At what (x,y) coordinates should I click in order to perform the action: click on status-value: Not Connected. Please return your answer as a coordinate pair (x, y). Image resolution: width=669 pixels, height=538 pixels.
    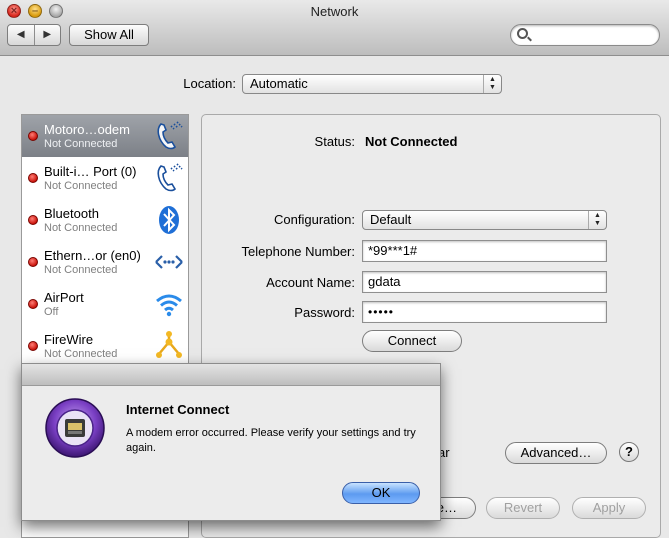
    Looking at the image, I should click on (411, 141).